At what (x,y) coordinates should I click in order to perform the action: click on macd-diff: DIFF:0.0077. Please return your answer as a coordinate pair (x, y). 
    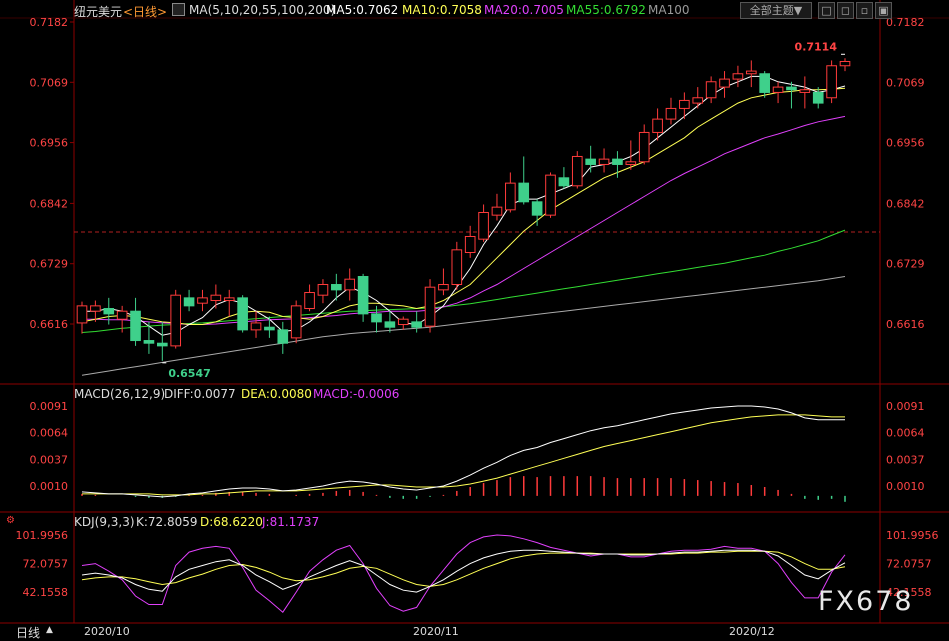
    Looking at the image, I should click on (200, 394).